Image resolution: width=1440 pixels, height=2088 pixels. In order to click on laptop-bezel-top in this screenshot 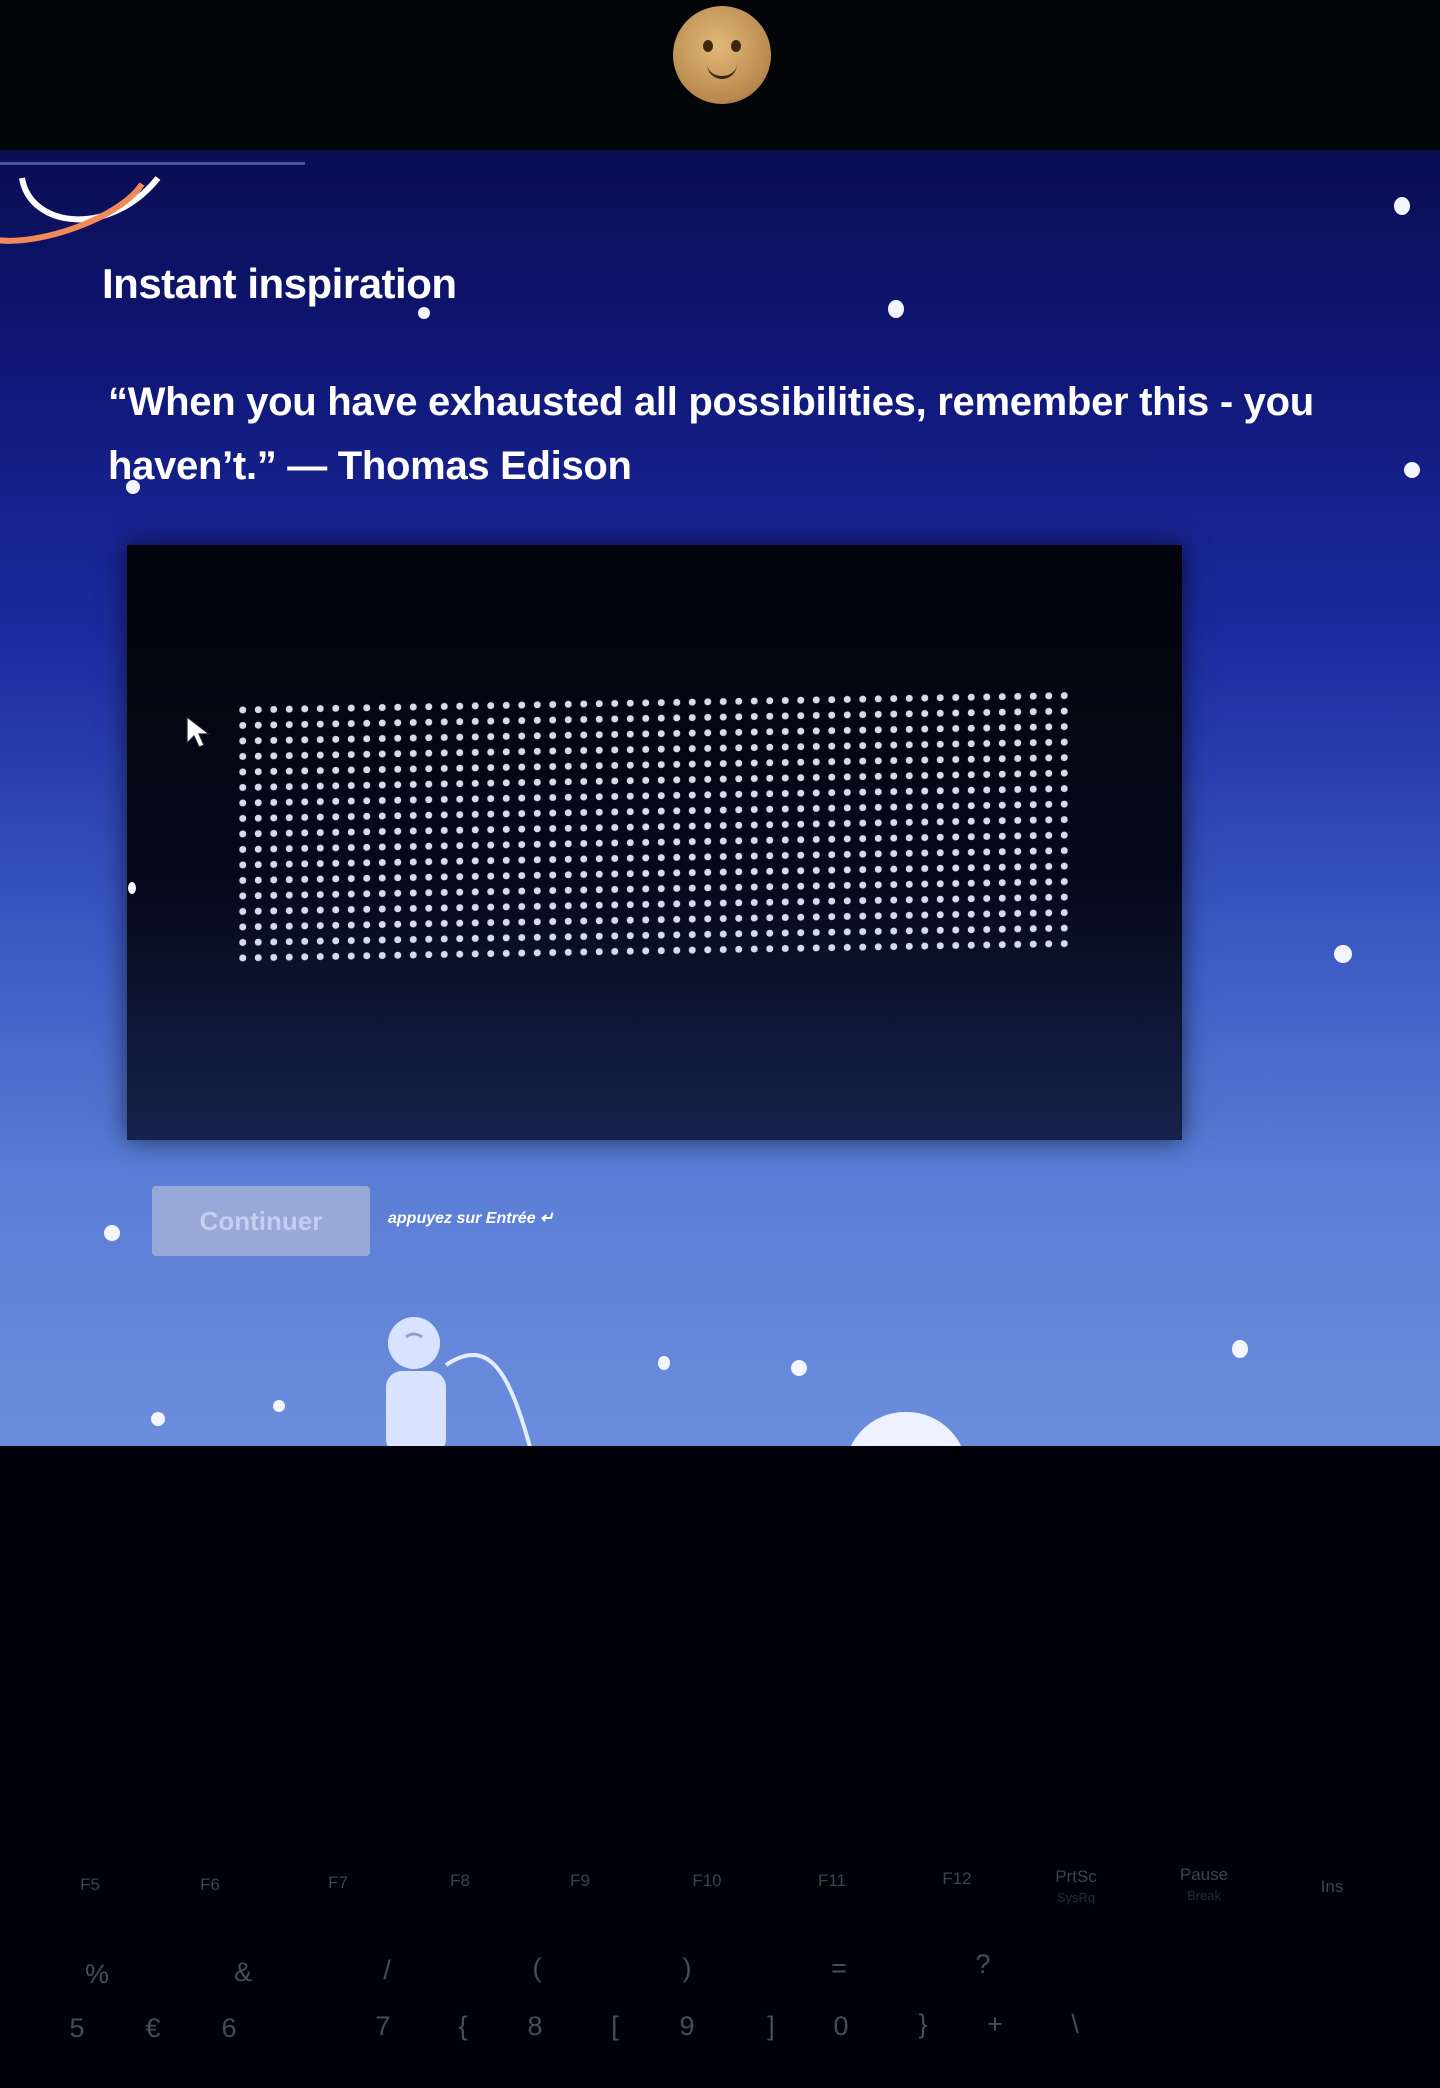, I will do `click(720, 75)`.